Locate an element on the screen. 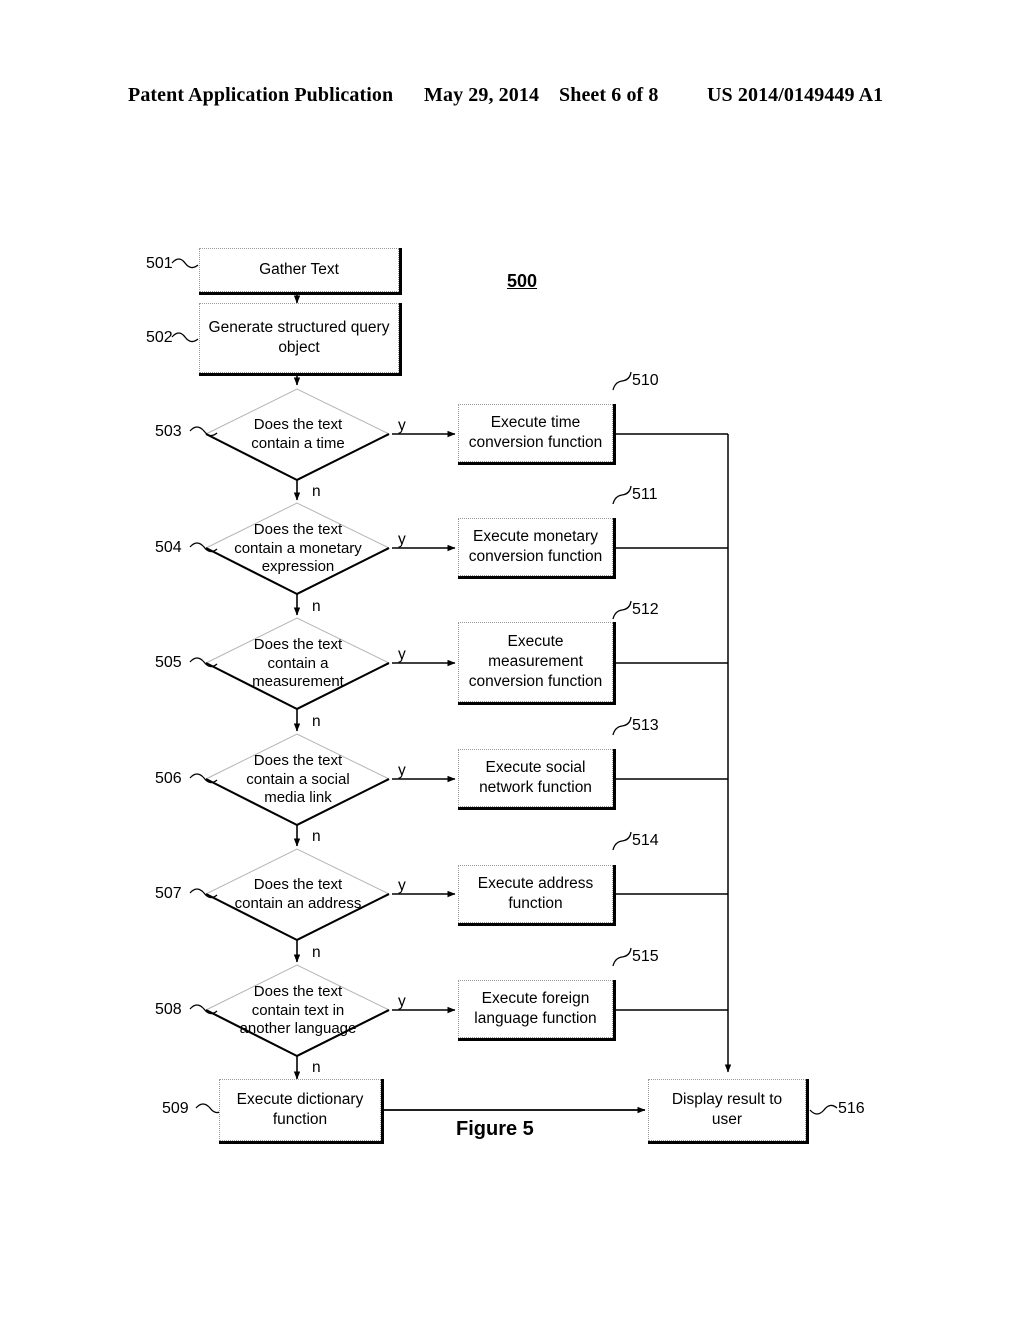 Image resolution: width=1024 pixels, height=1320 pixels. decision-node-contains-time-label: Does the text contain a time is located at coordinates (298, 434).